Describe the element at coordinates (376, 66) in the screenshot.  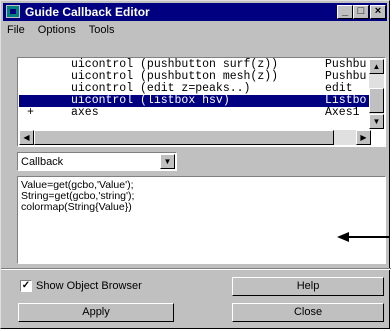
I see `scroll-up-icon: ▲` at that location.